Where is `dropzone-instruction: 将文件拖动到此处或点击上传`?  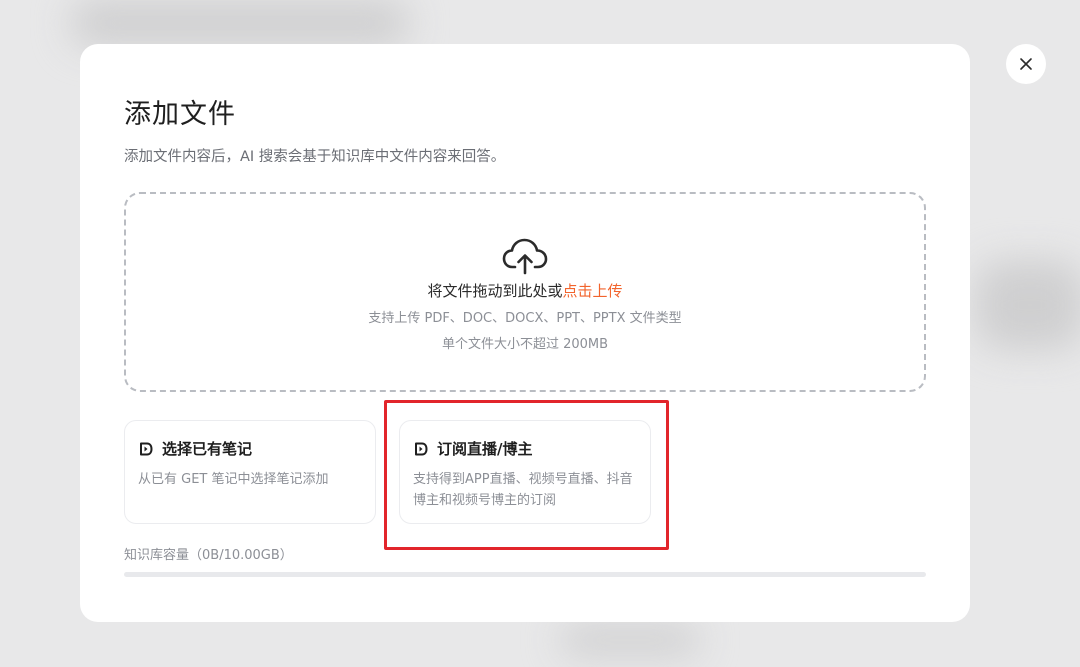 dropzone-instruction: 将文件拖动到此处或点击上传 is located at coordinates (525, 290).